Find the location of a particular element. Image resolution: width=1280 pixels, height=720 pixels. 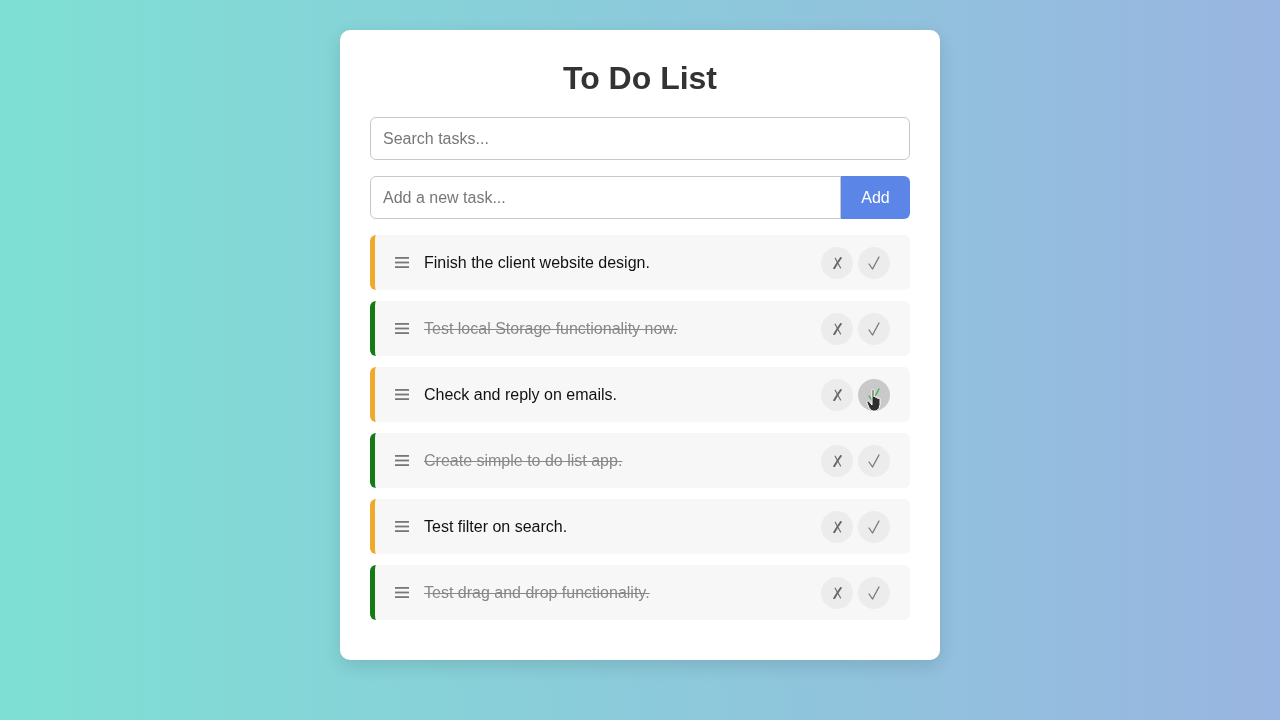

task-text: Create simple to do list app. is located at coordinates (524, 460).